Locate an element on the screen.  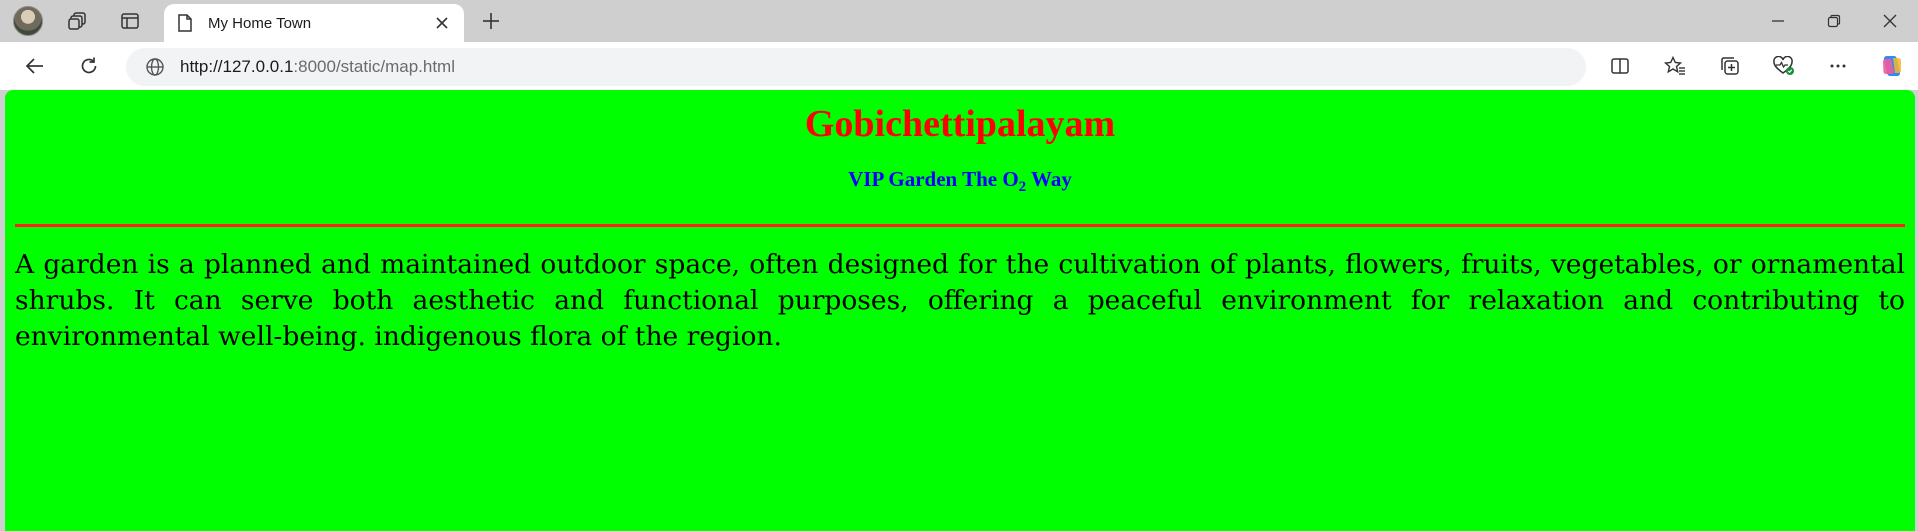
tab-title: My Home Town is located at coordinates (260, 23).